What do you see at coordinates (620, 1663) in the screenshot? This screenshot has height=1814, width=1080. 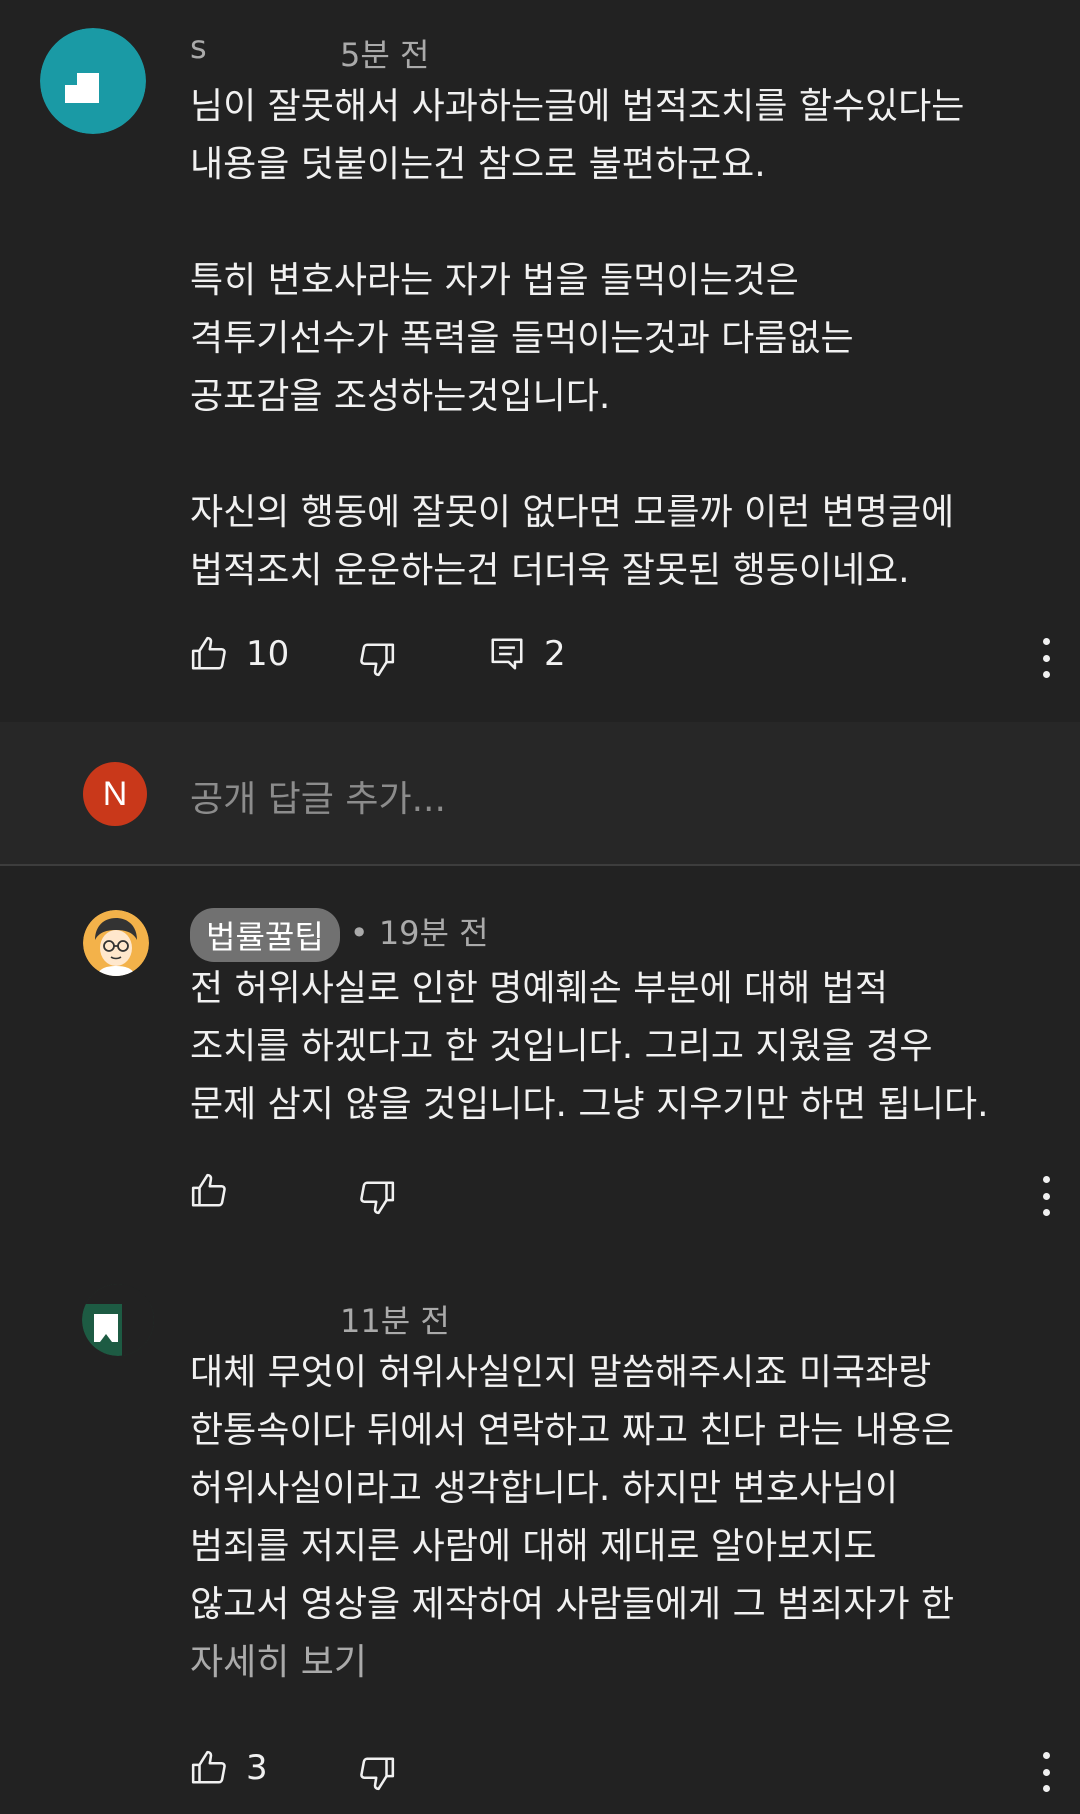 I see `see-more-link: 자세히 보기` at bounding box center [620, 1663].